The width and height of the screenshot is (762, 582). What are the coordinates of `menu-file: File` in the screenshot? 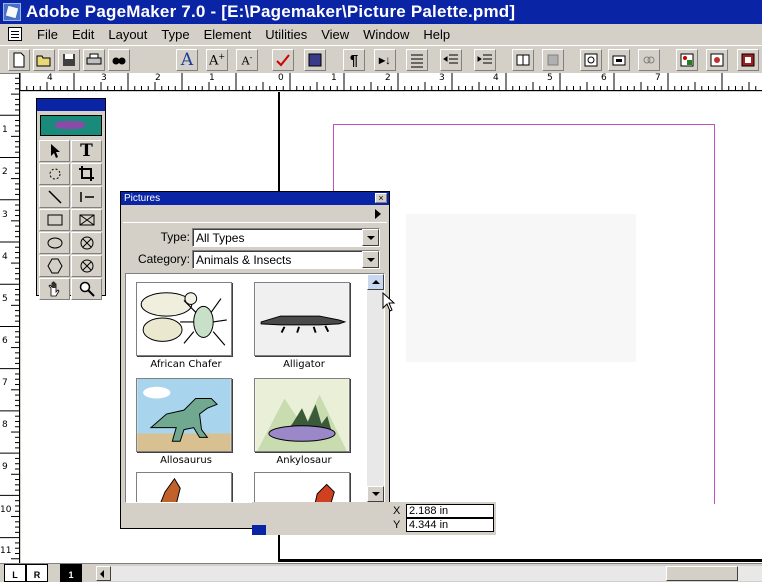 It's located at (47, 34).